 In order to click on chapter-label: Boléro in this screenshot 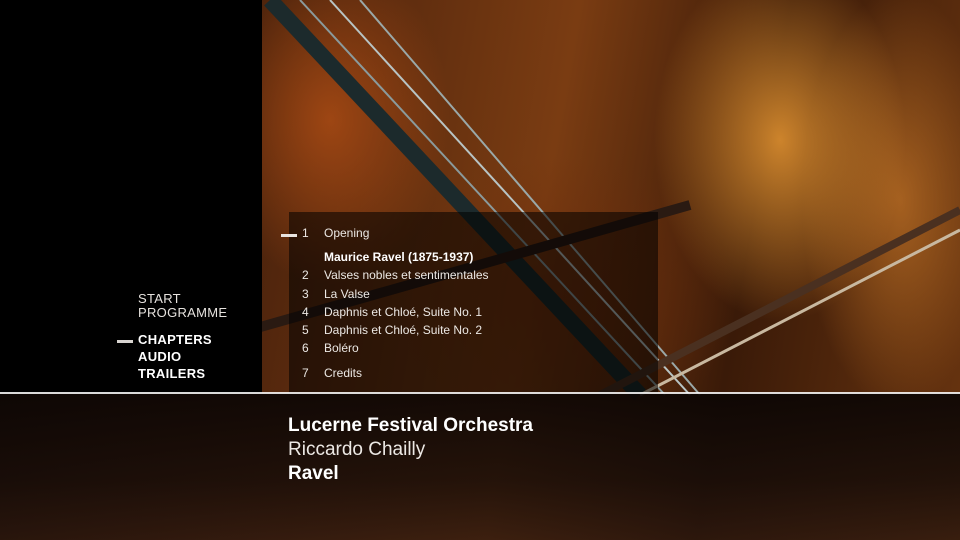, I will do `click(341, 348)`.